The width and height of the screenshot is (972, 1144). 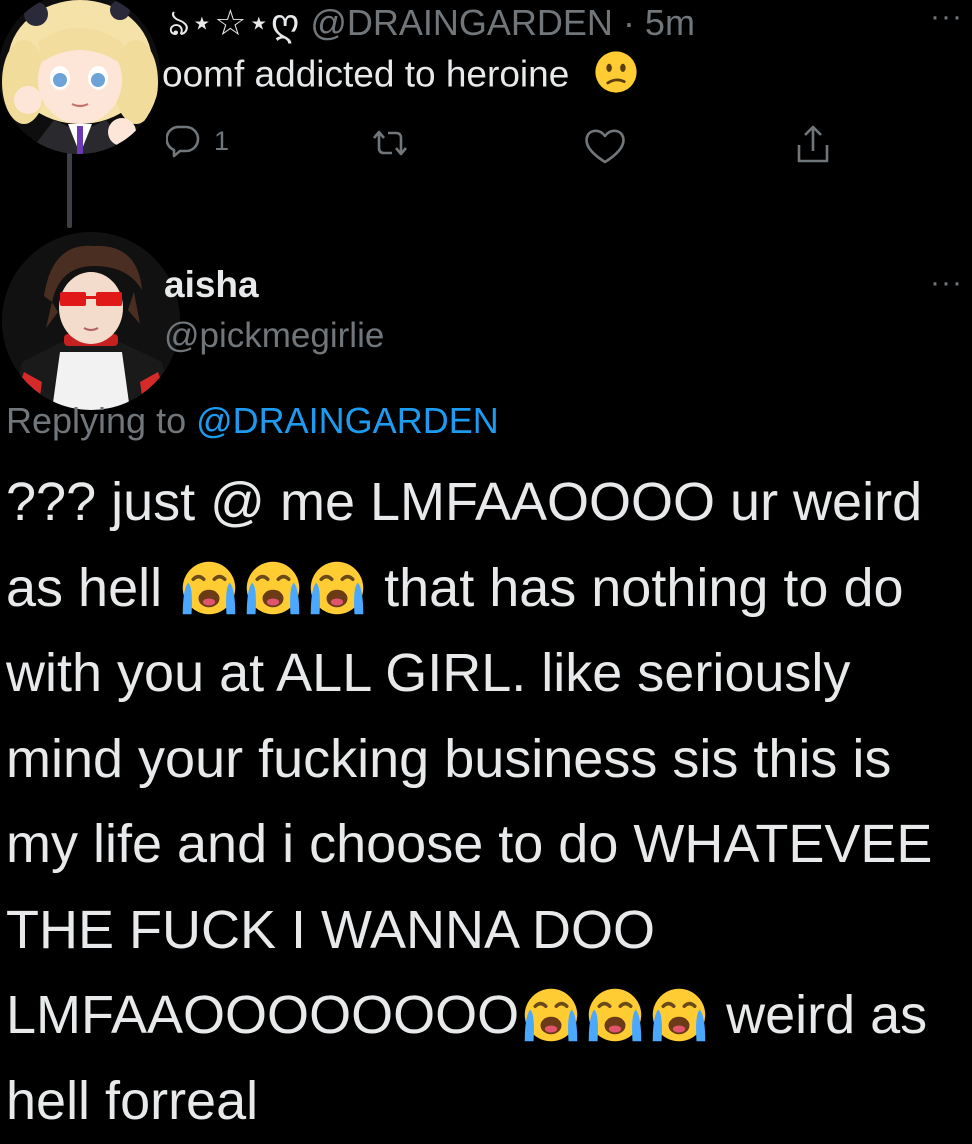 What do you see at coordinates (69, 189) in the screenshot?
I see `thread-line` at bounding box center [69, 189].